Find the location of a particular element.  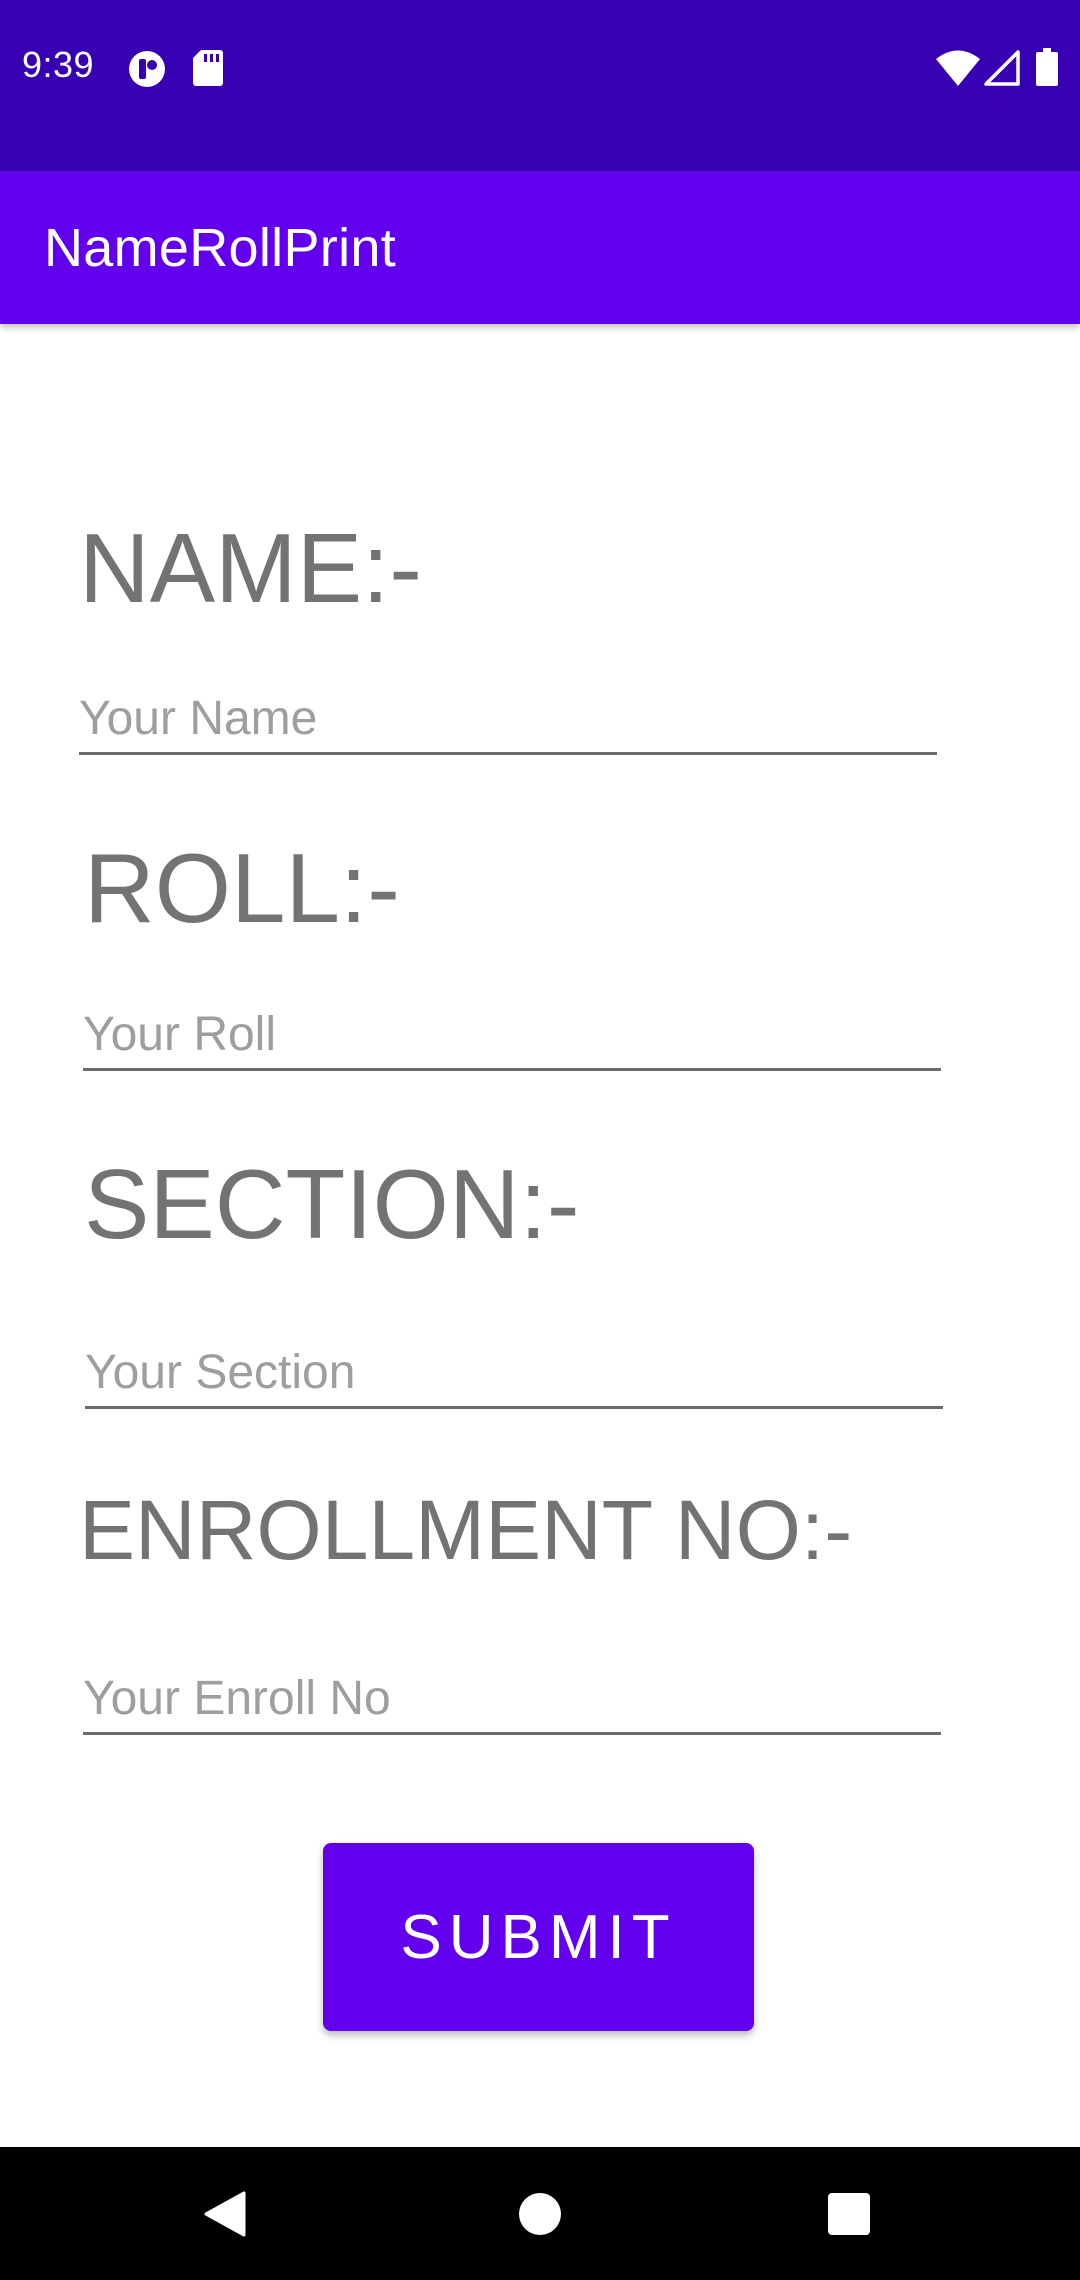

submit-button: SUBMIT is located at coordinates (538, 1937).